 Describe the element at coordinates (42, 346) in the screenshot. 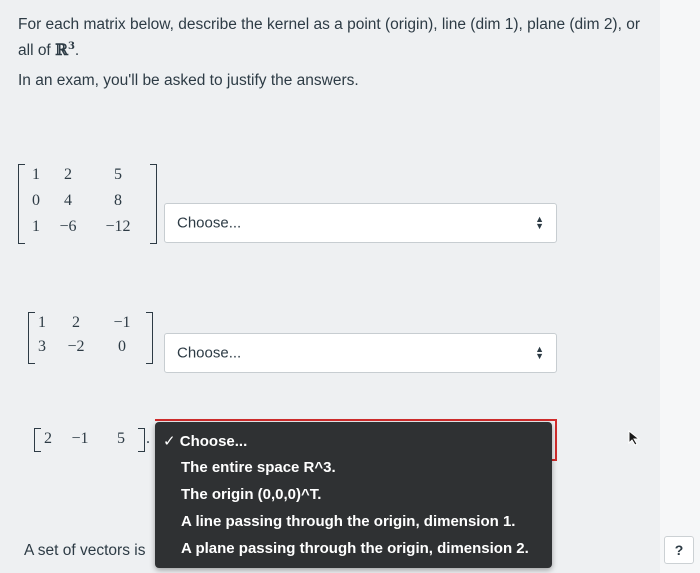

I see `matrix-cell: 3` at that location.